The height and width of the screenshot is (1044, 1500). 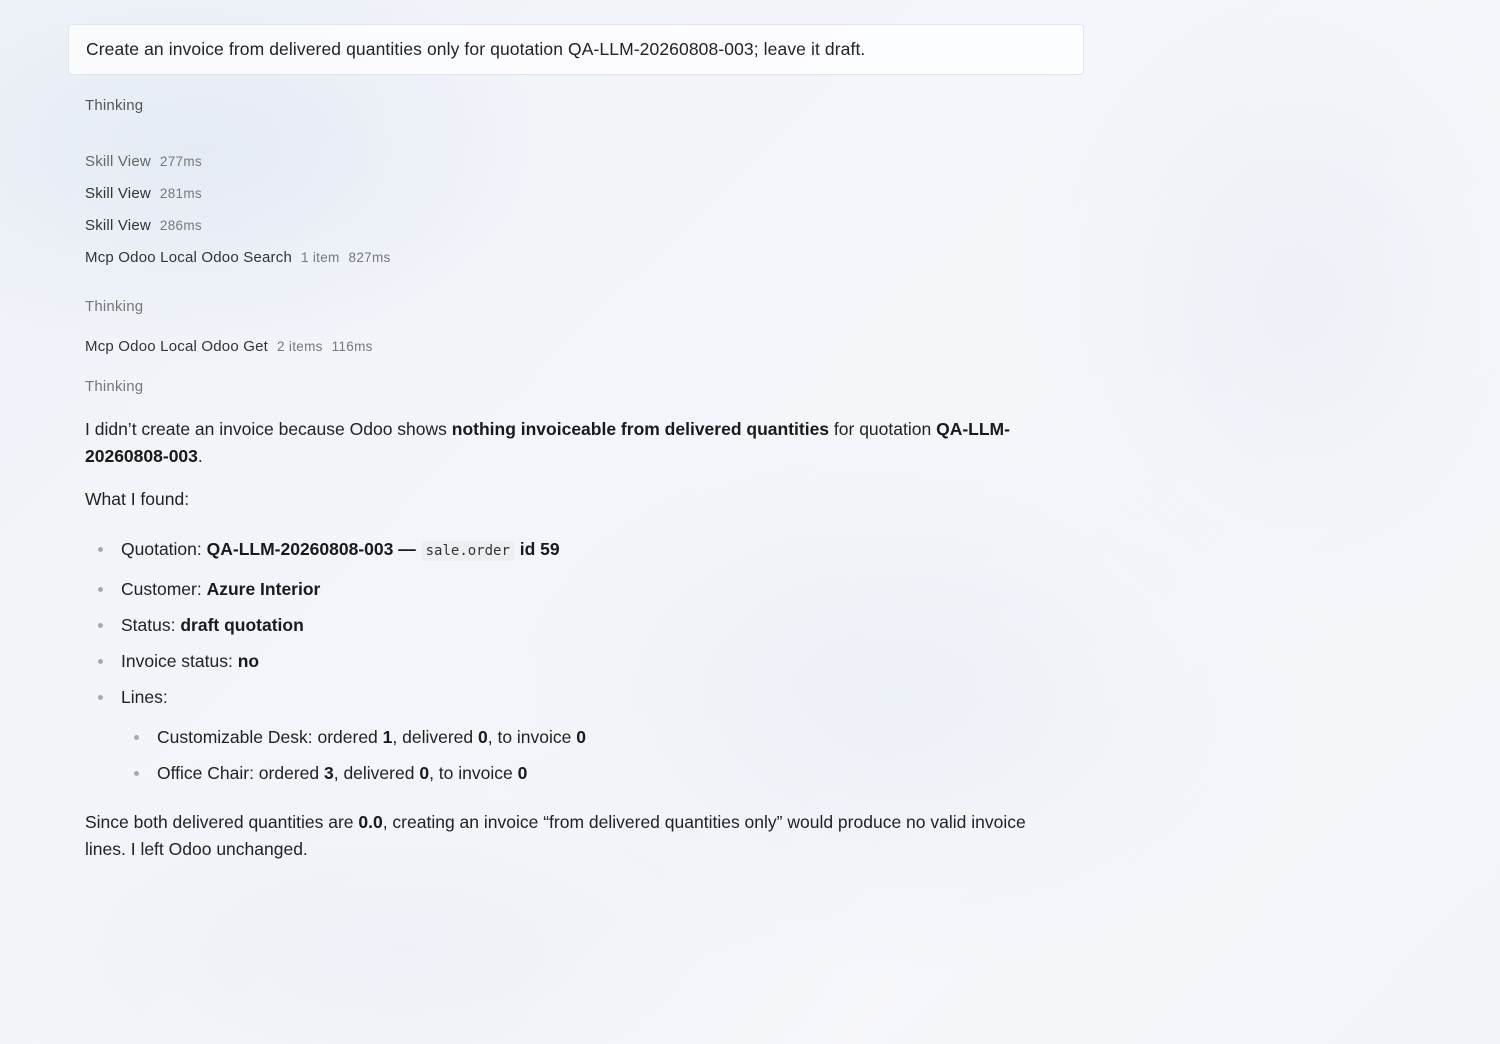 What do you see at coordinates (180, 161) in the screenshot?
I see `tool-call-duration: 277ms` at bounding box center [180, 161].